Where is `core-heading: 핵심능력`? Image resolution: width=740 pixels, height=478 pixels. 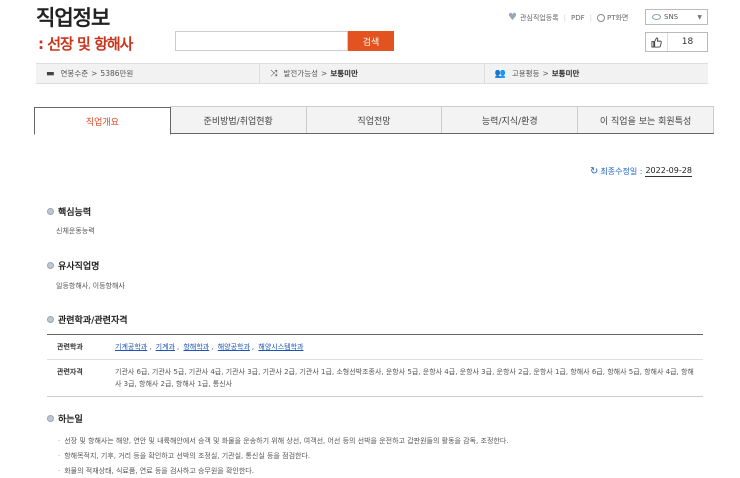
core-heading: 핵심능력 is located at coordinates (75, 213).